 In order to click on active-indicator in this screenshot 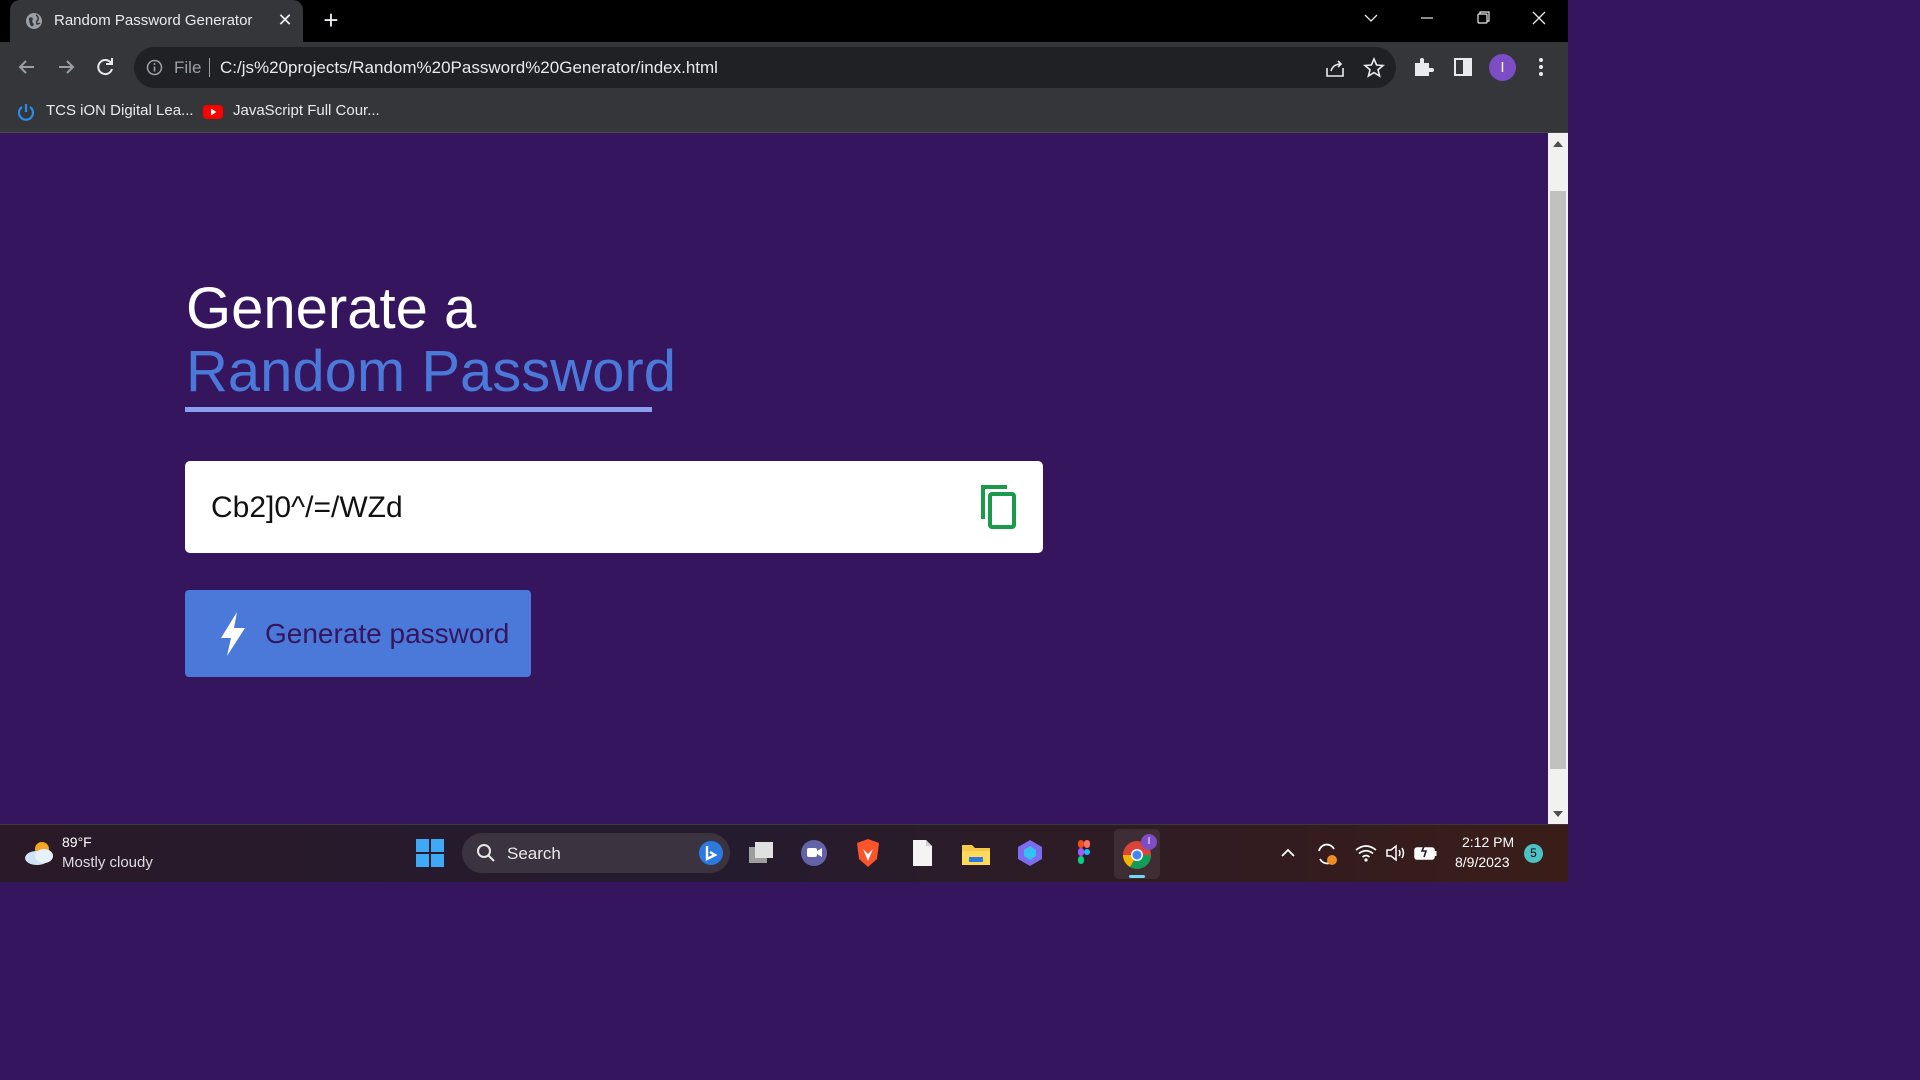, I will do `click(1137, 876)`.